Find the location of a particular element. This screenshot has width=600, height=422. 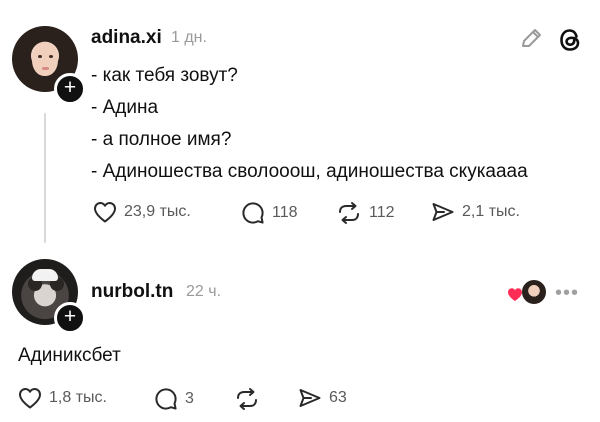

threads-logo is located at coordinates (570, 42).